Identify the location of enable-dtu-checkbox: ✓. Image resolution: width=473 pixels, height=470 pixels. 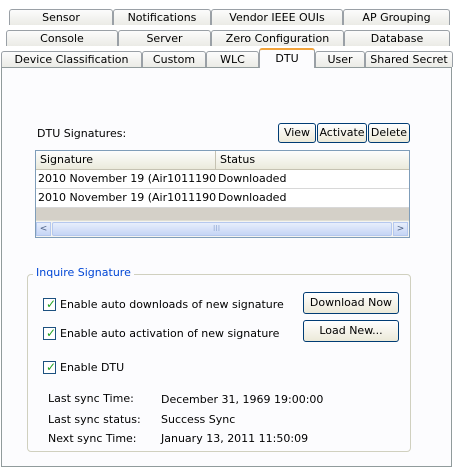
(50, 367).